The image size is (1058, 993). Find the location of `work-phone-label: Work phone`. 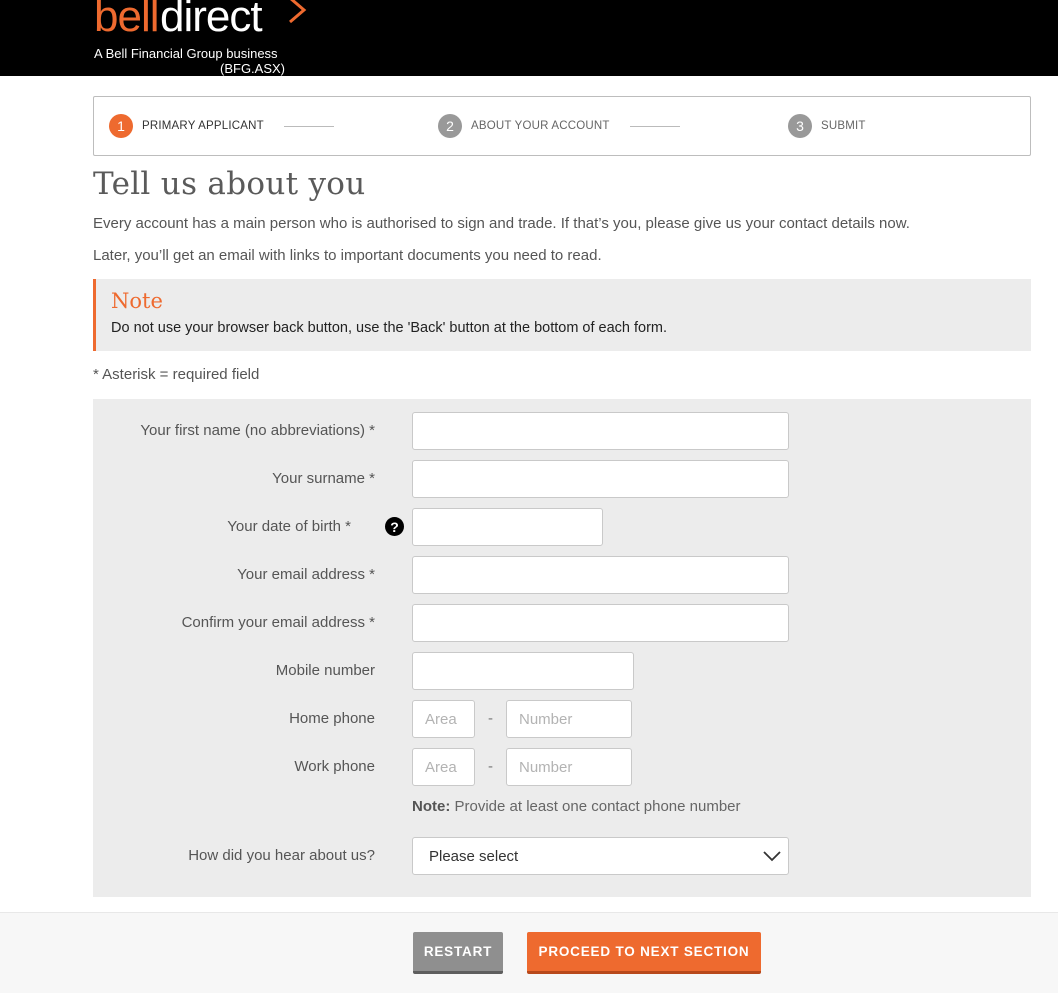

work-phone-label: Work phone is located at coordinates (334, 766).